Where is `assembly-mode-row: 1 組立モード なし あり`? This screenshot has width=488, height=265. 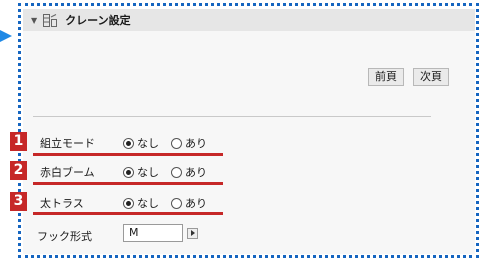 assembly-mode-row: 1 組立モード なし あり is located at coordinates (242, 142).